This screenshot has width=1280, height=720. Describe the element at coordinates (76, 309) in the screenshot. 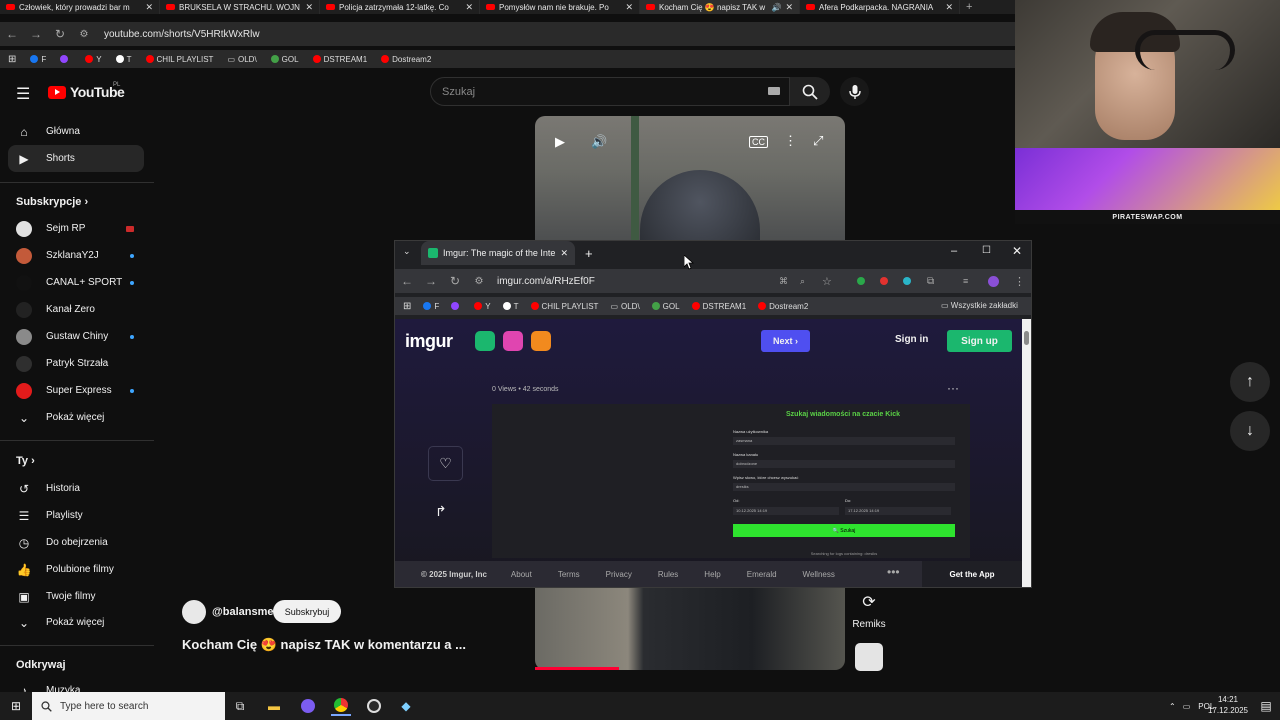

I see `sidebar-item: Kanał Zero` at that location.